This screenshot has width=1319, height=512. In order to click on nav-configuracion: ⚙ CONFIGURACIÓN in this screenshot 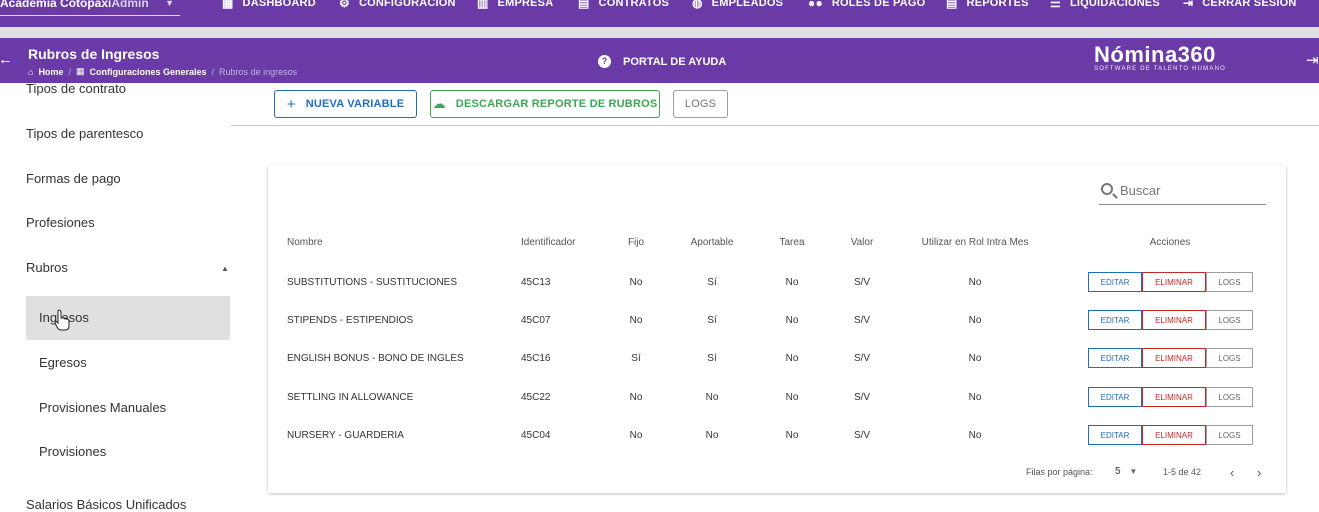, I will do `click(397, 6)`.